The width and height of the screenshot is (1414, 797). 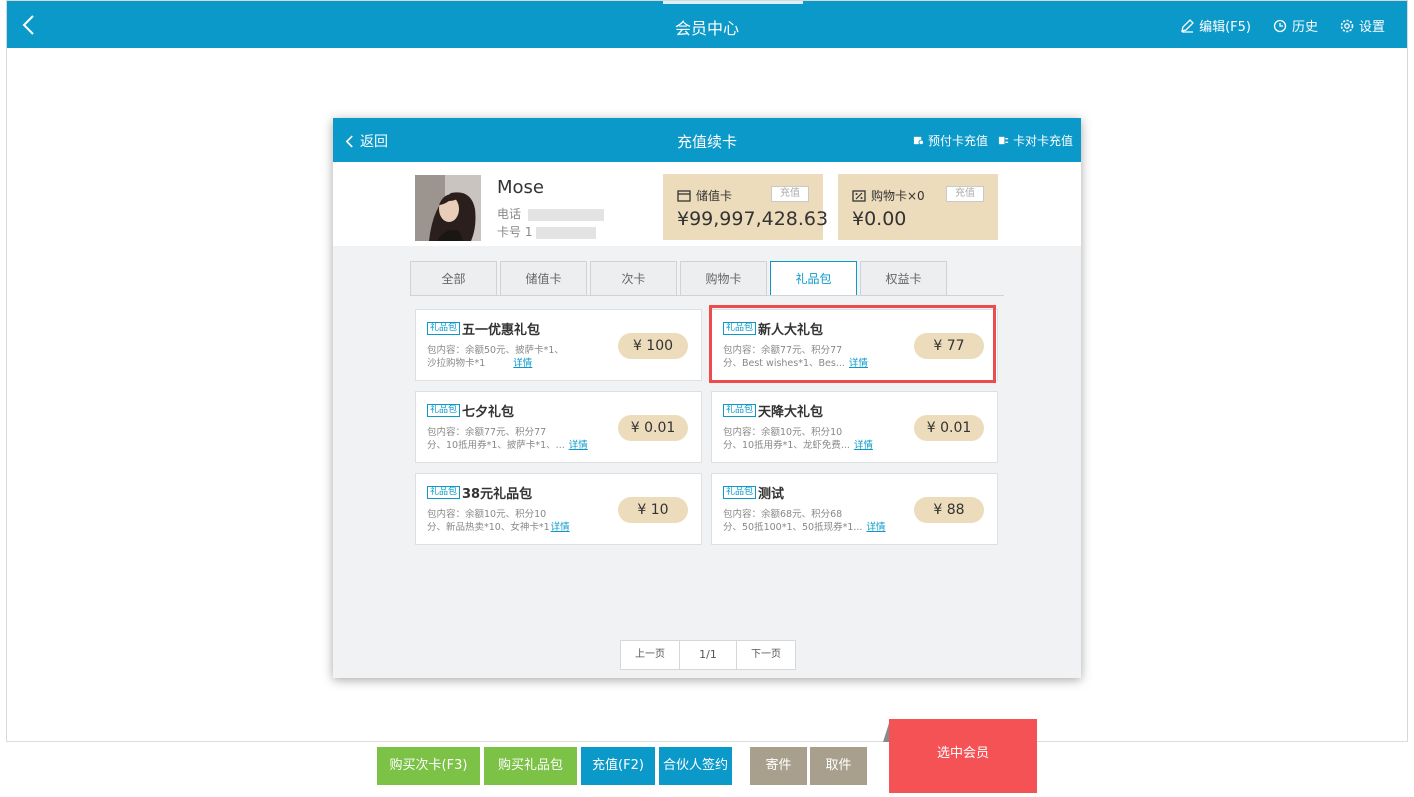 What do you see at coordinates (653, 510) in the screenshot?
I see `gift-price: ¥ 10` at bounding box center [653, 510].